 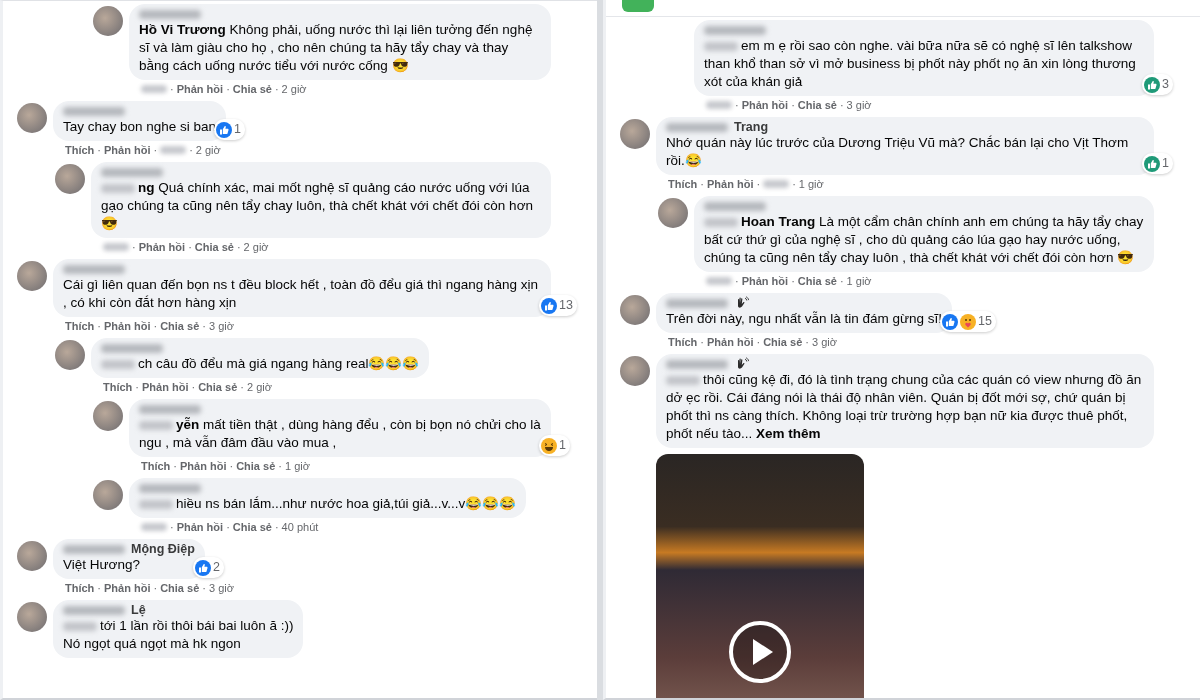 What do you see at coordinates (301, 294) in the screenshot?
I see `comment-text: Cái gì liên quan đến bọn ns t đều block hết , toàn đồ đểu giá thì ngang hàng xịn , có khi còn đắt hơn hàng xịn` at bounding box center [301, 294].